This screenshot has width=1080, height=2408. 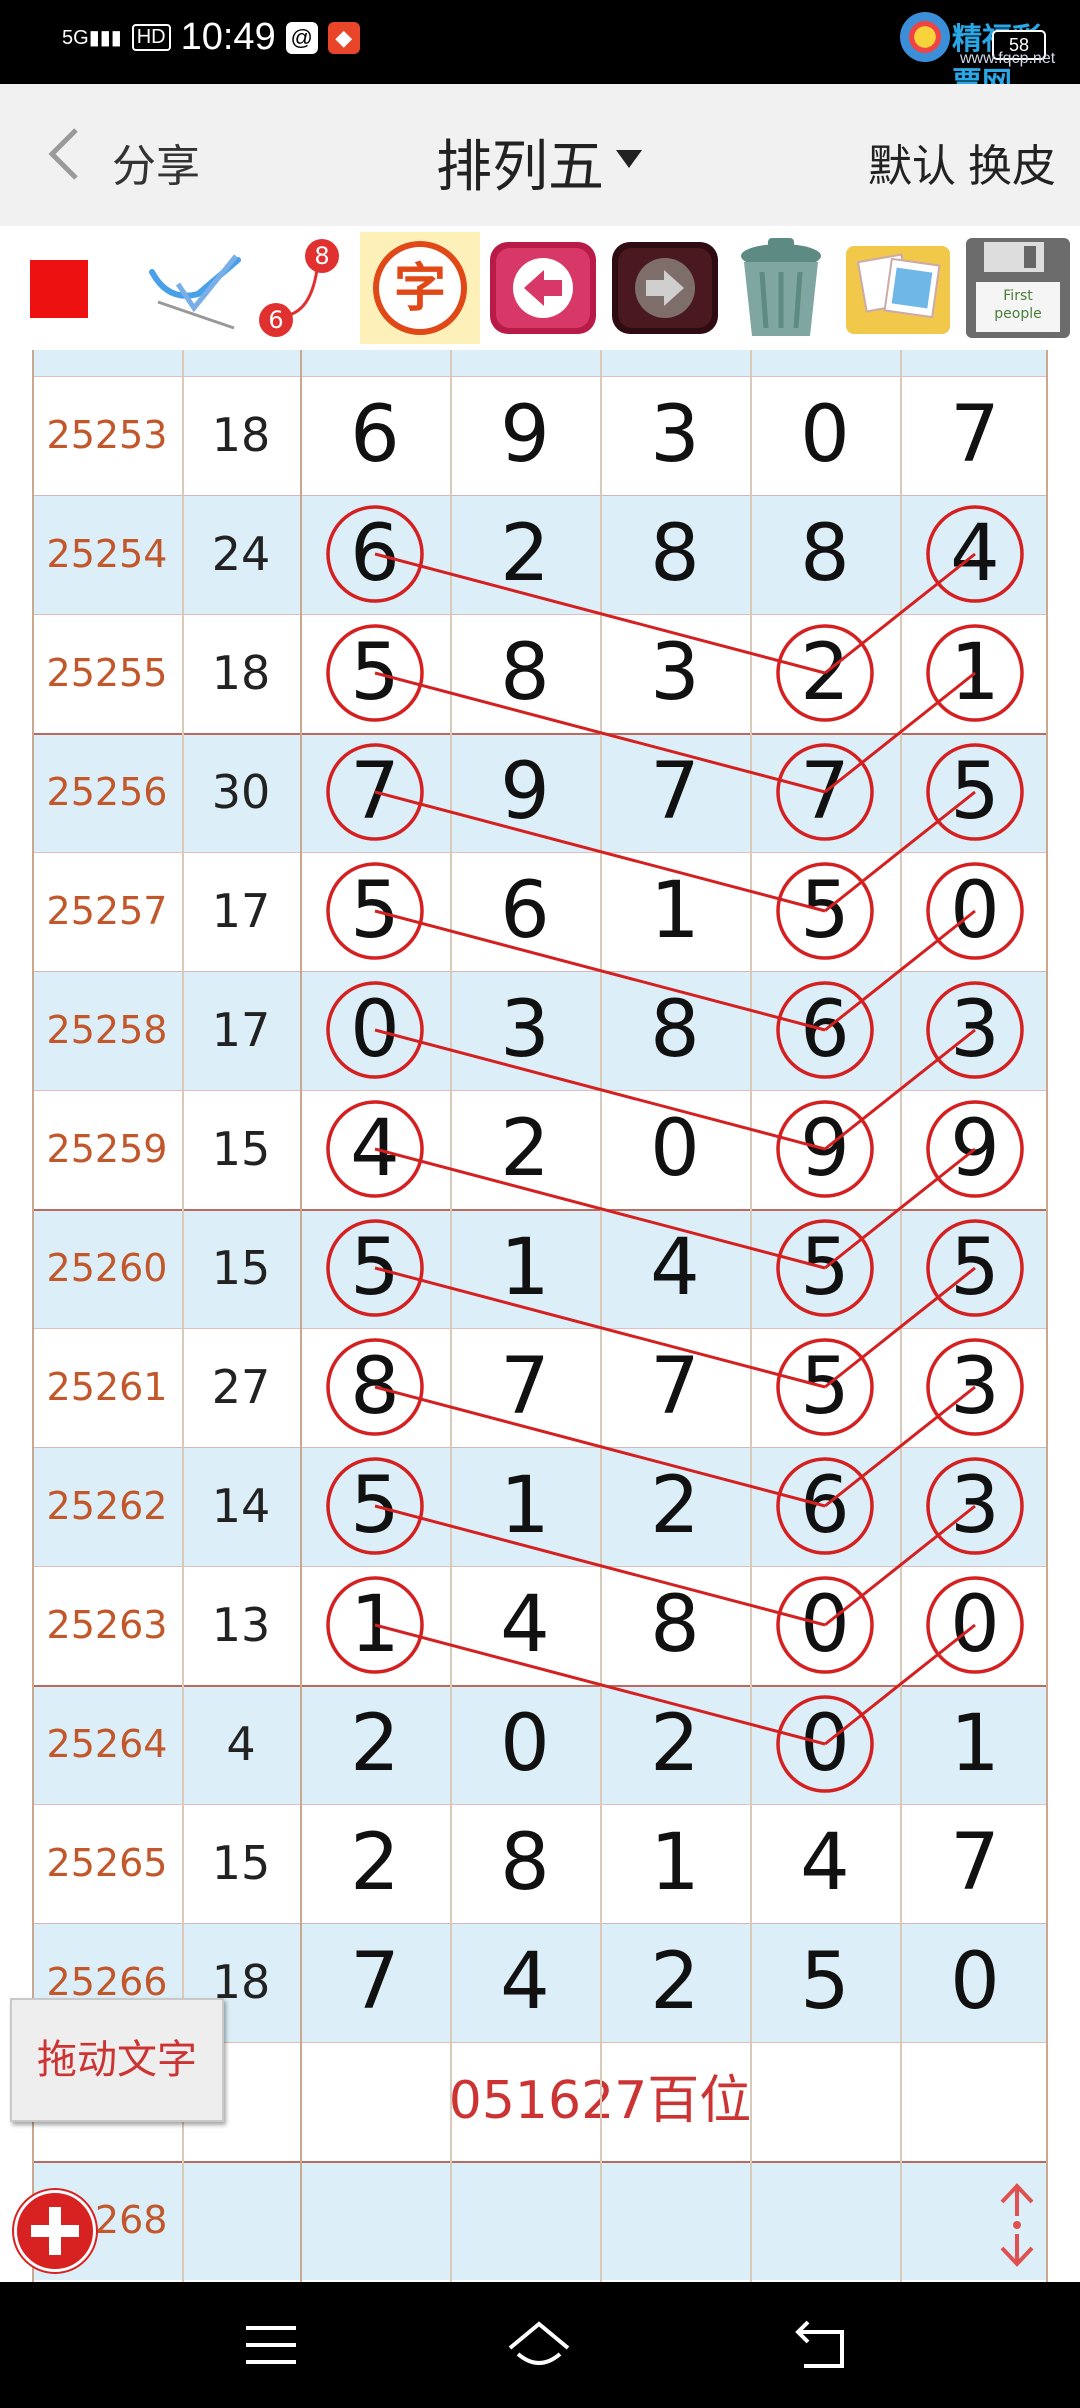 I want to click on scroll-arrows-icon, so click(x=1017, y=2225).